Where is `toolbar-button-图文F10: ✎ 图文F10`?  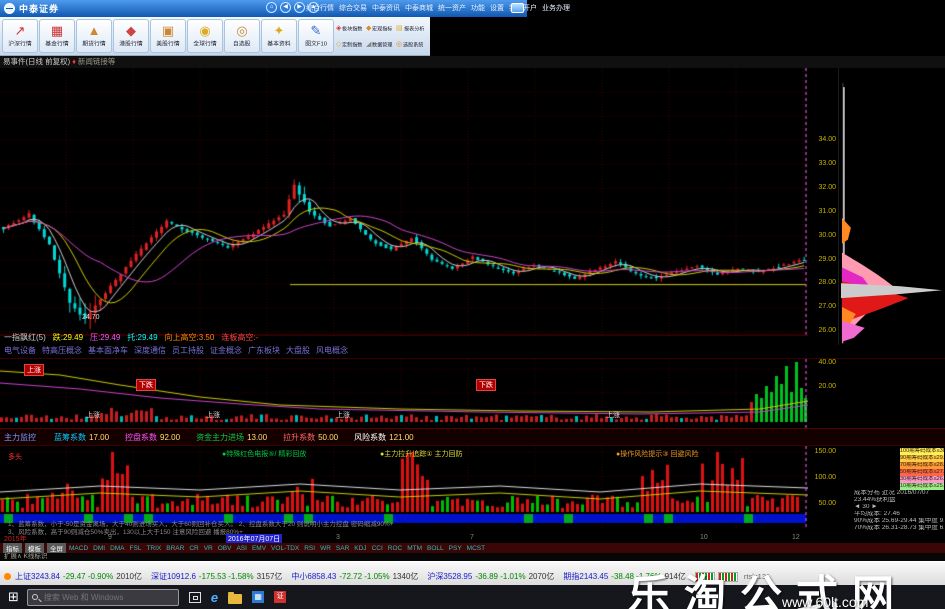
toolbar-button-图文F10: ✎ 图文F10 is located at coordinates (316, 36).